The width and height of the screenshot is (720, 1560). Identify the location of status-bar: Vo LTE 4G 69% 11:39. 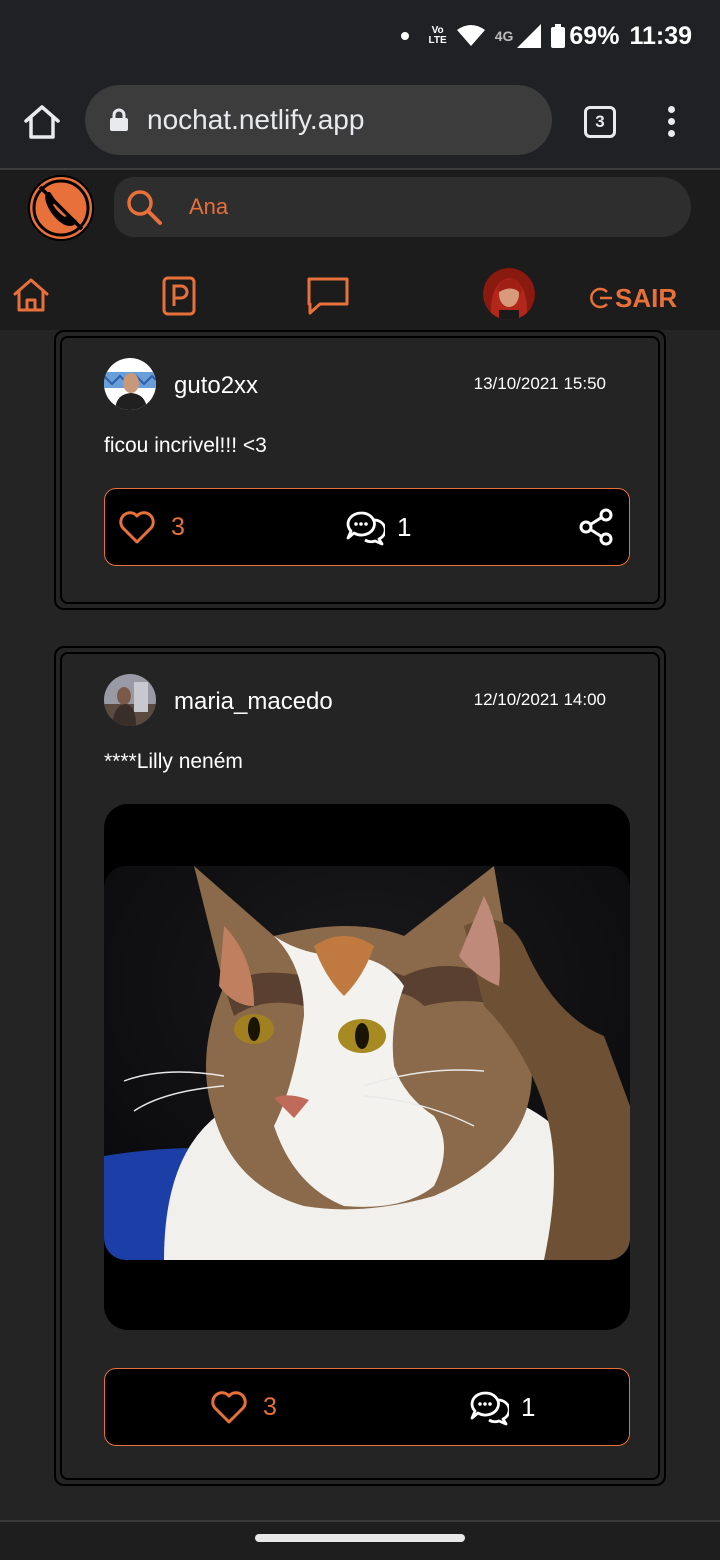
(360, 36).